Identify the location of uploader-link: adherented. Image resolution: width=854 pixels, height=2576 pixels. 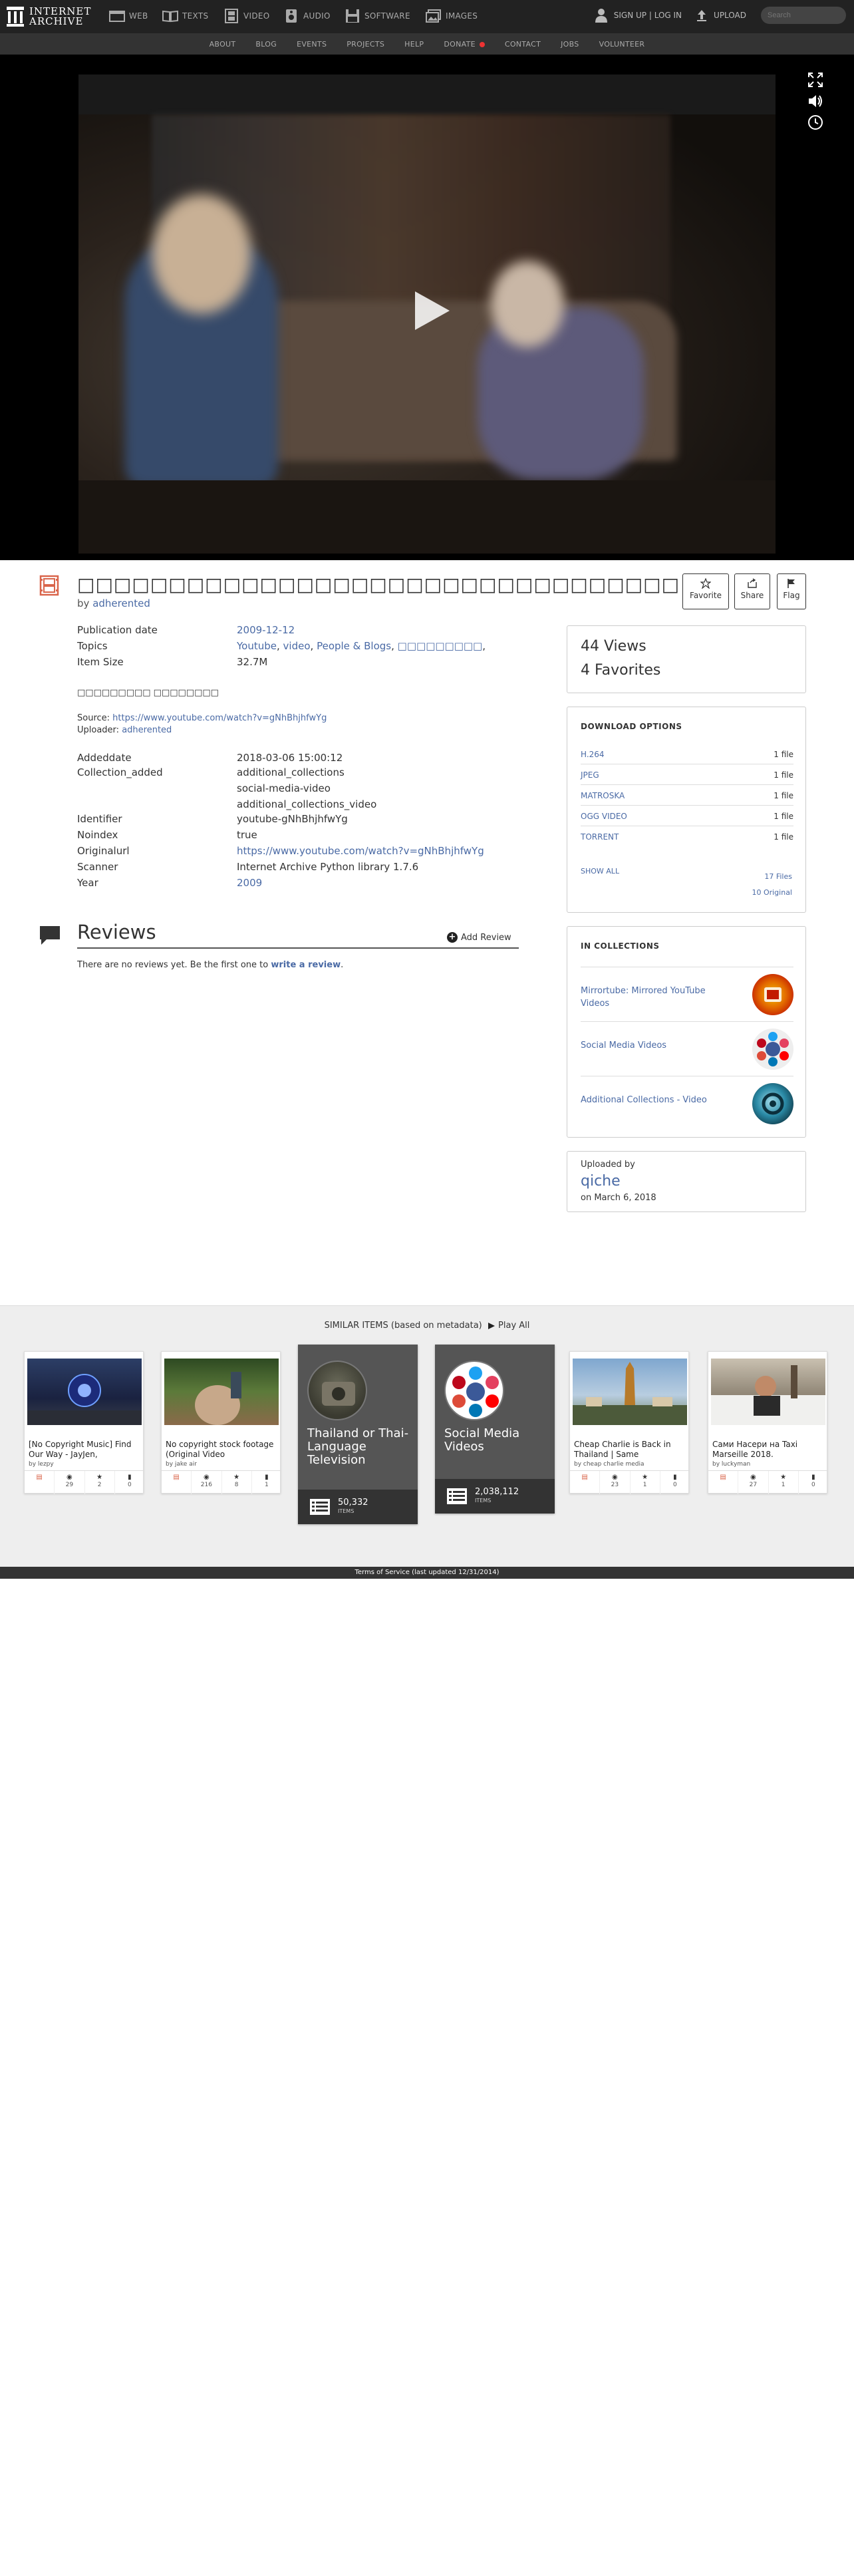
(147, 730).